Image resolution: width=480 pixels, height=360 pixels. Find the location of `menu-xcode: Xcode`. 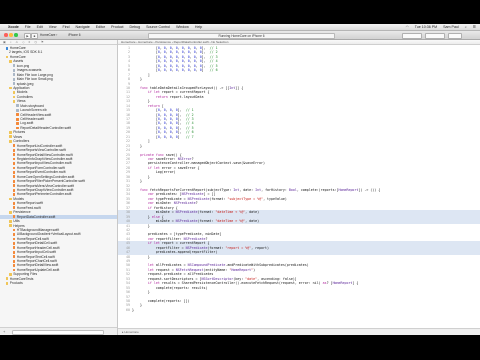

menu-xcode: Xcode is located at coordinates (13, 27).